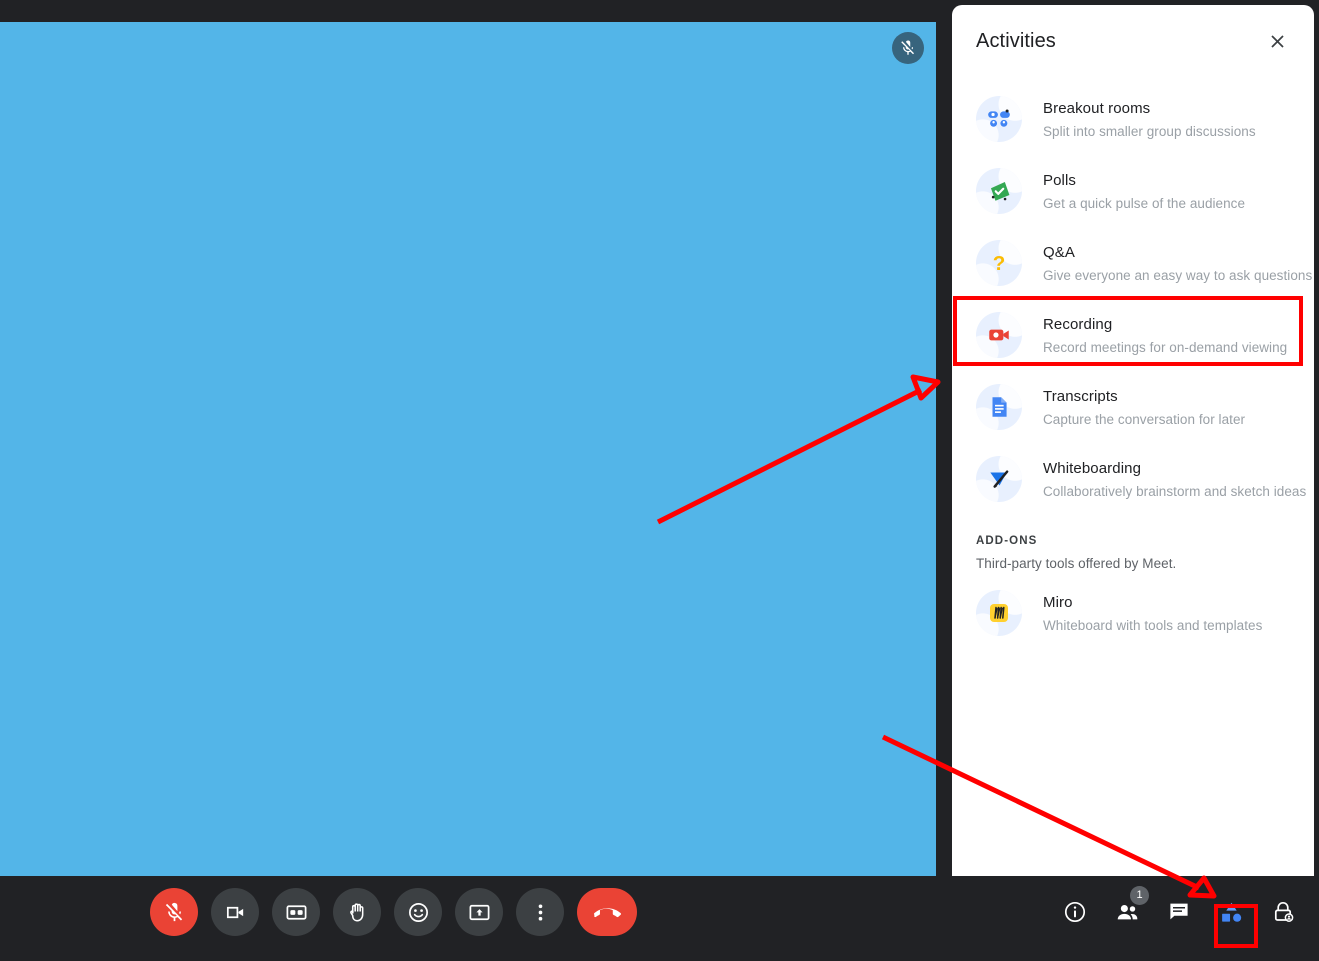  What do you see at coordinates (1153, 625) in the screenshot?
I see `activity-subtitle: Whiteboard with tools and templates` at bounding box center [1153, 625].